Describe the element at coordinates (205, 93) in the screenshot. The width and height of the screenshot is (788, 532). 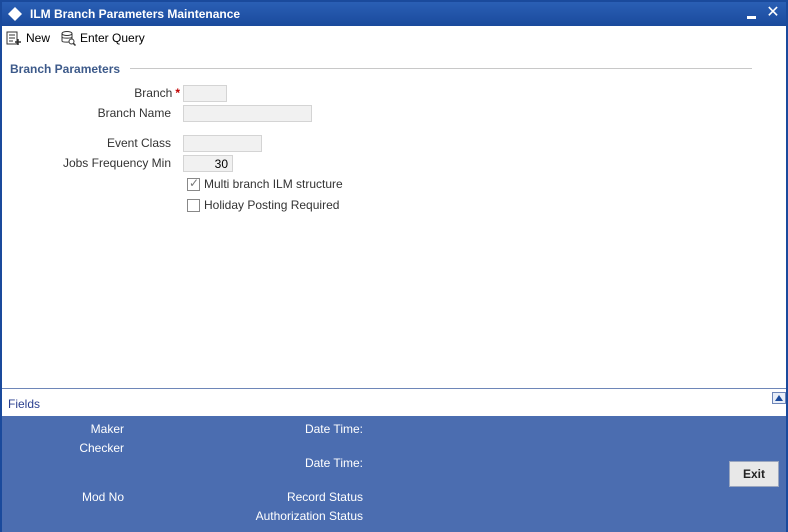
I see `branch-input` at that location.